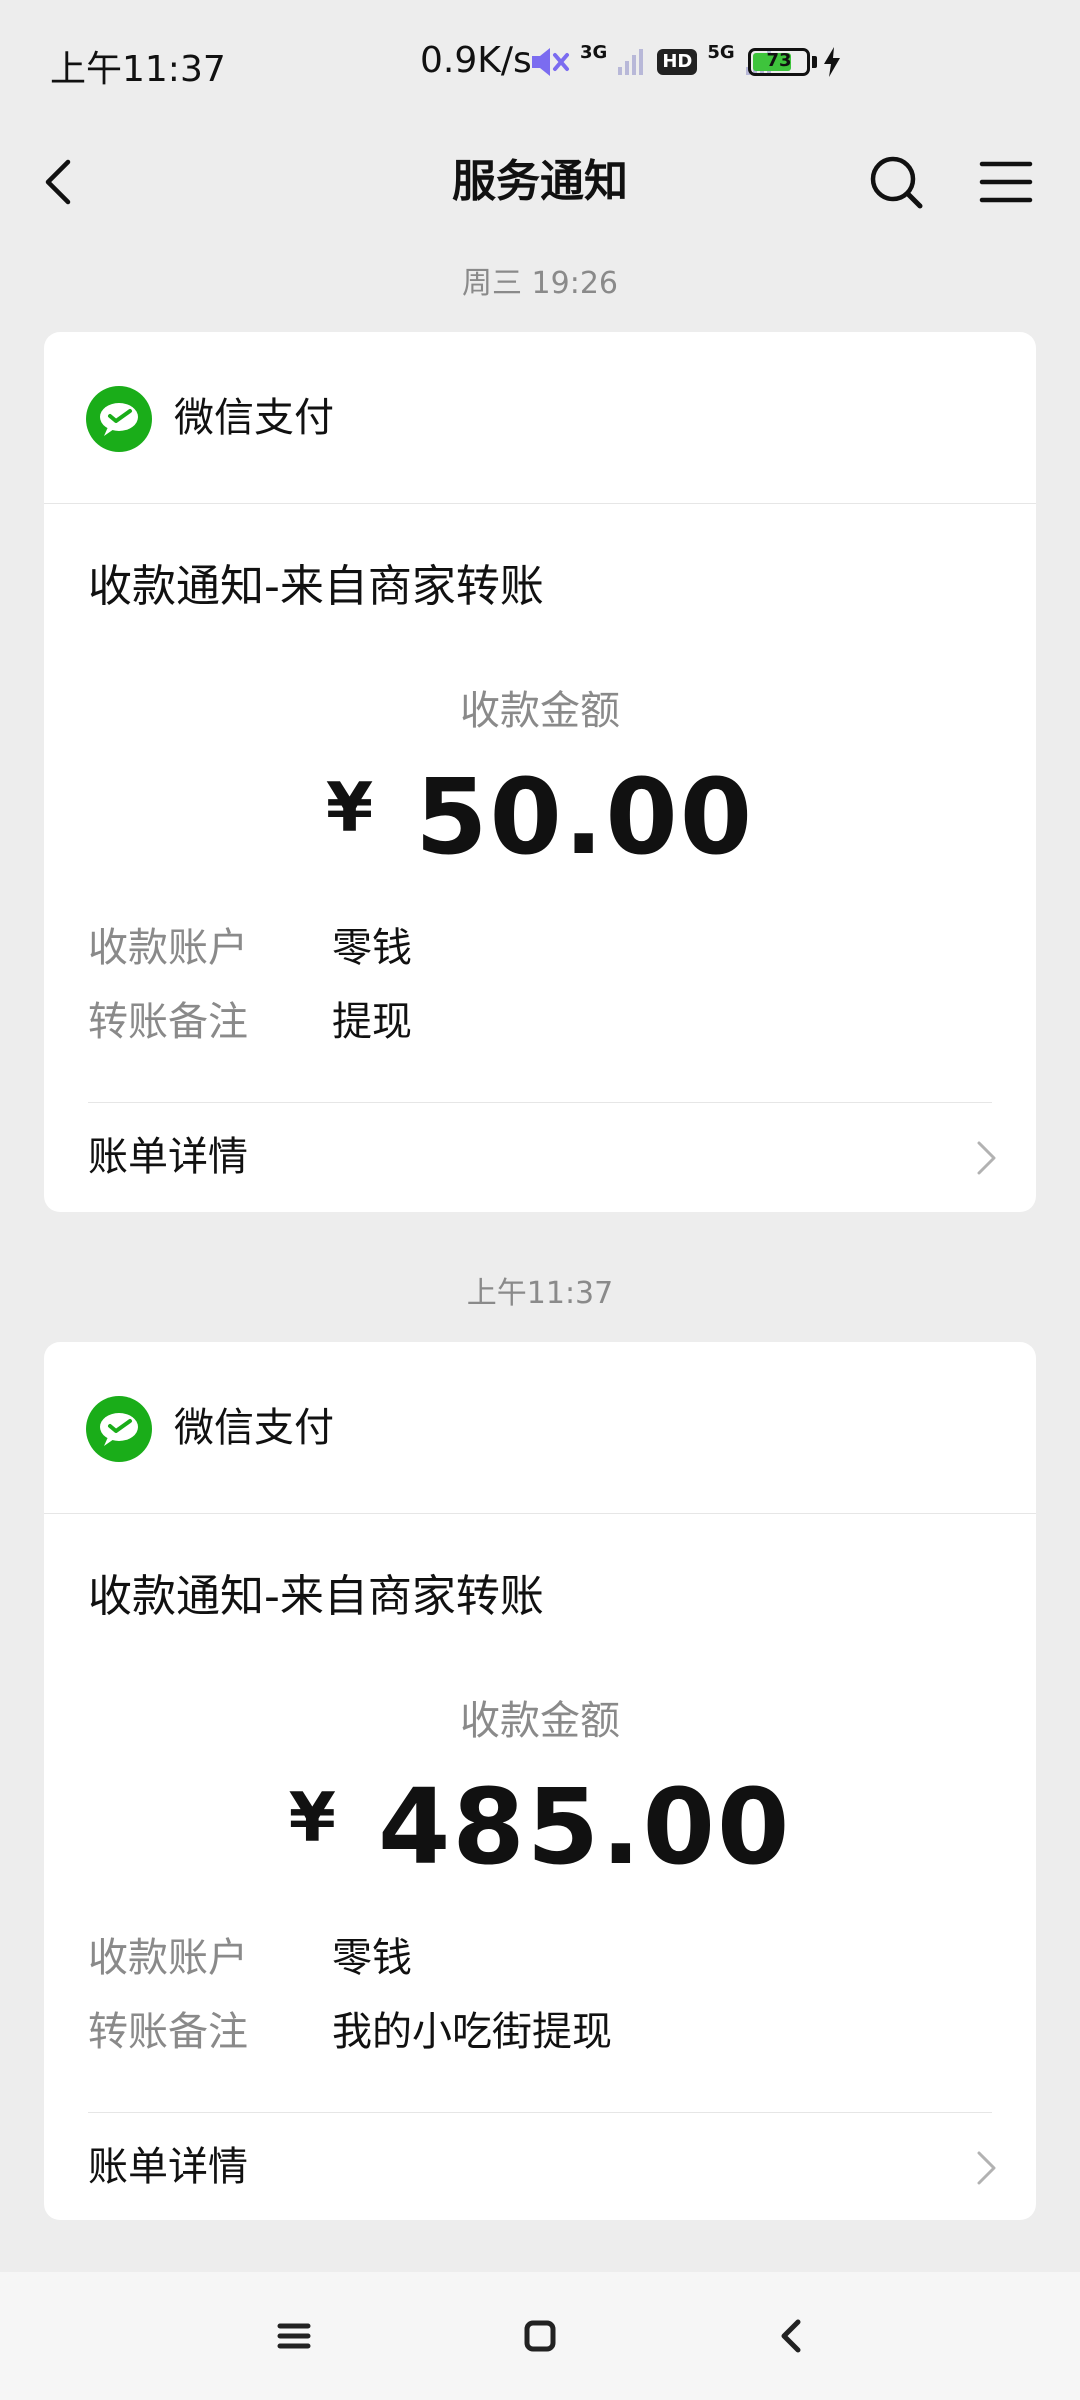 This screenshot has height=2400, width=1080. What do you see at coordinates (814, 62) in the screenshot?
I see `battery-nub` at bounding box center [814, 62].